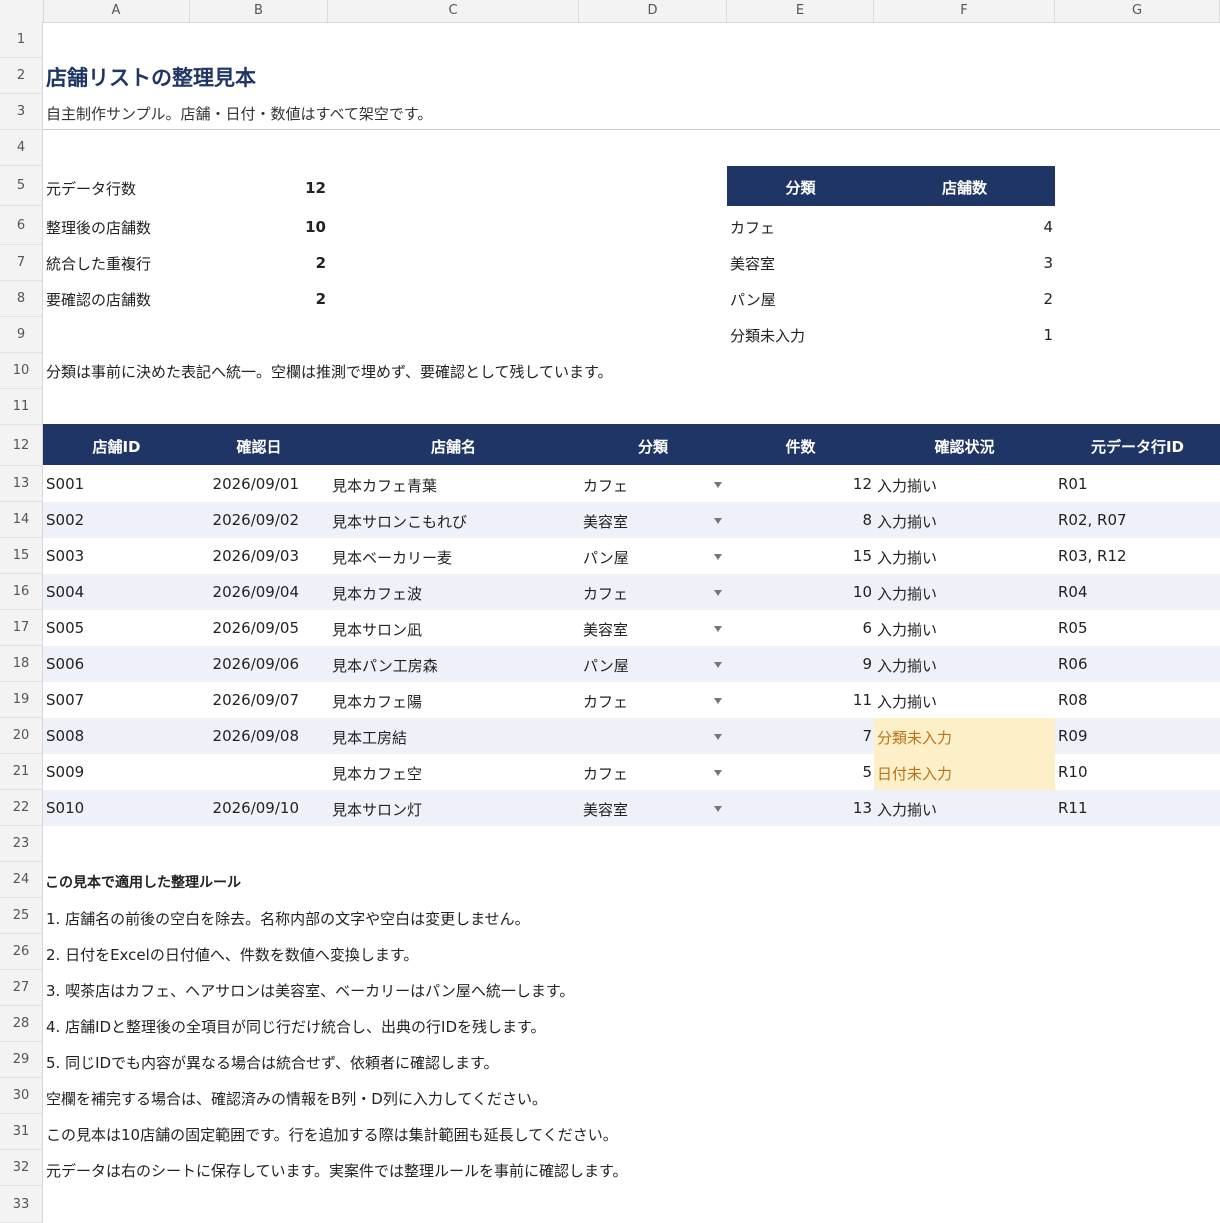 The image size is (1220, 1223). I want to click on row-header: 8, so click(21, 299).